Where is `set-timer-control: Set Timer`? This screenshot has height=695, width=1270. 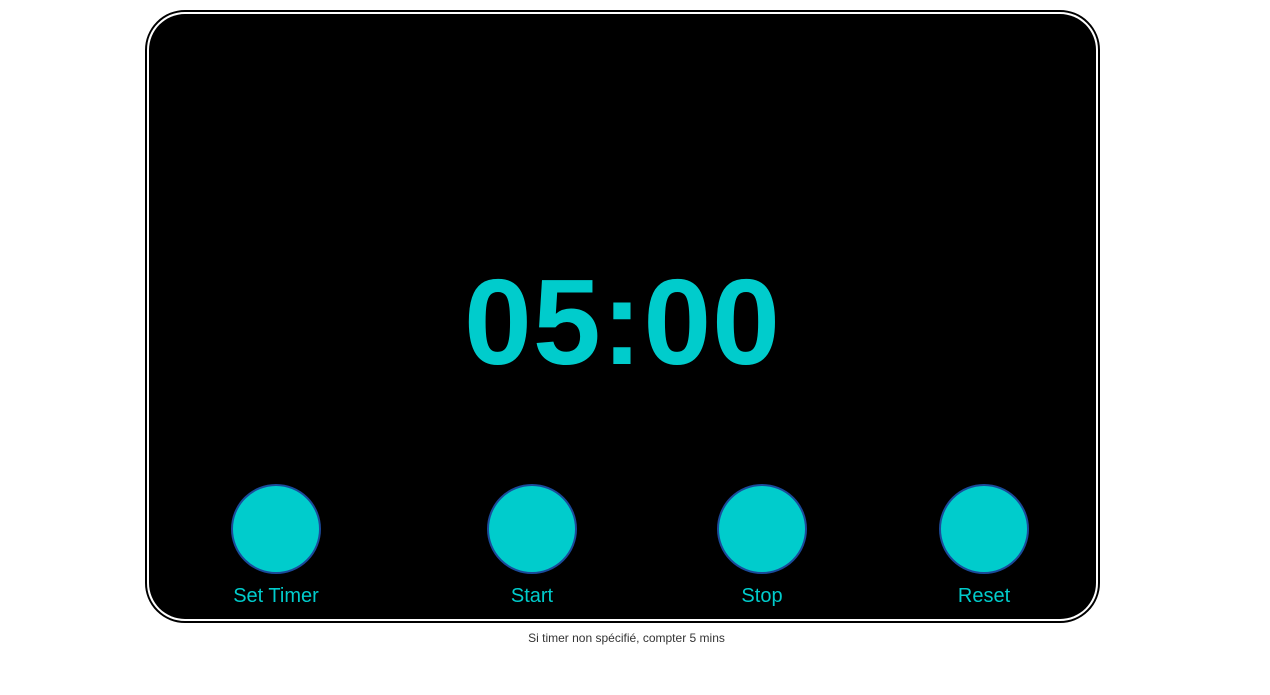
set-timer-control: Set Timer is located at coordinates (276, 546).